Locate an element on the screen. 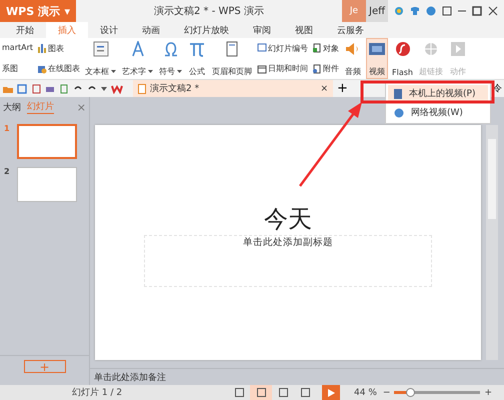 The height and width of the screenshot is (400, 504). slideshow-button is located at coordinates (331, 392).